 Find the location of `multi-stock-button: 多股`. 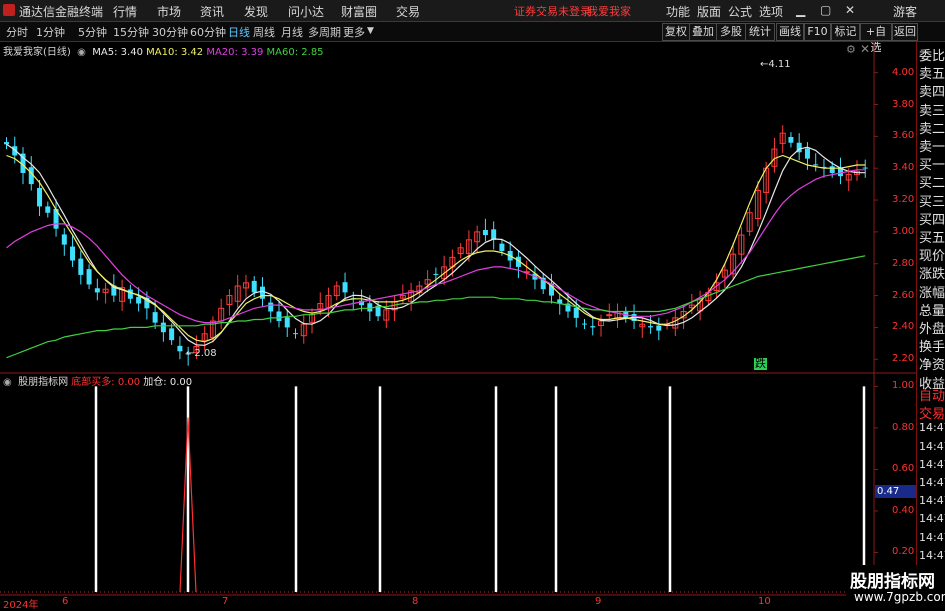

multi-stock-button: 多股 is located at coordinates (731, 32).